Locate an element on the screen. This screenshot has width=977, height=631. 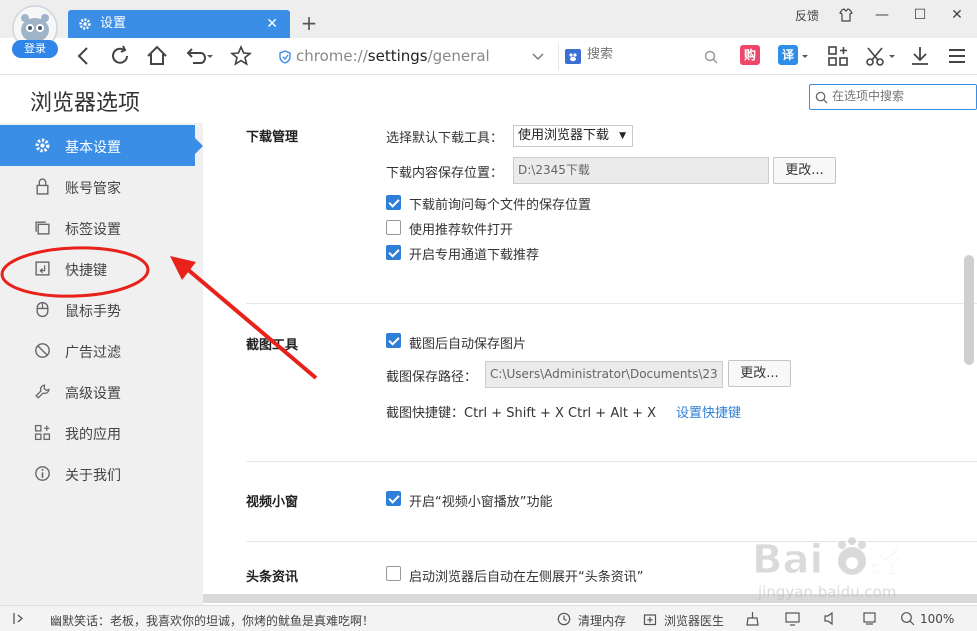
scissors-icon is located at coordinates (876, 56).